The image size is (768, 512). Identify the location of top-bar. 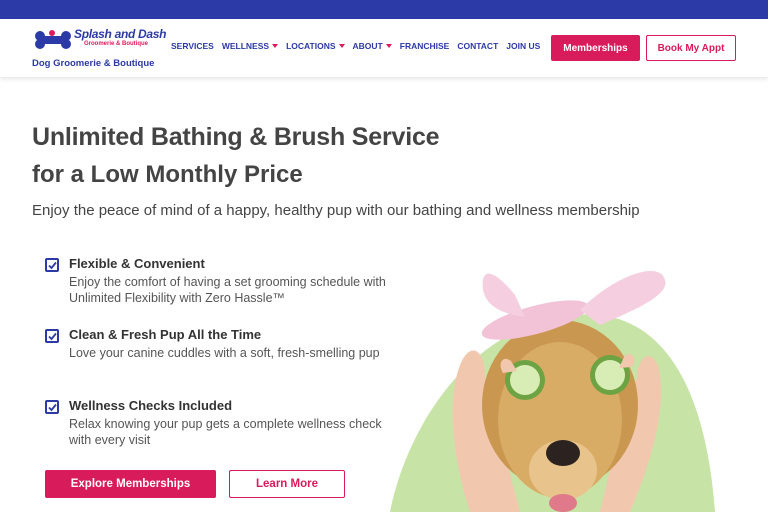
(384, 9).